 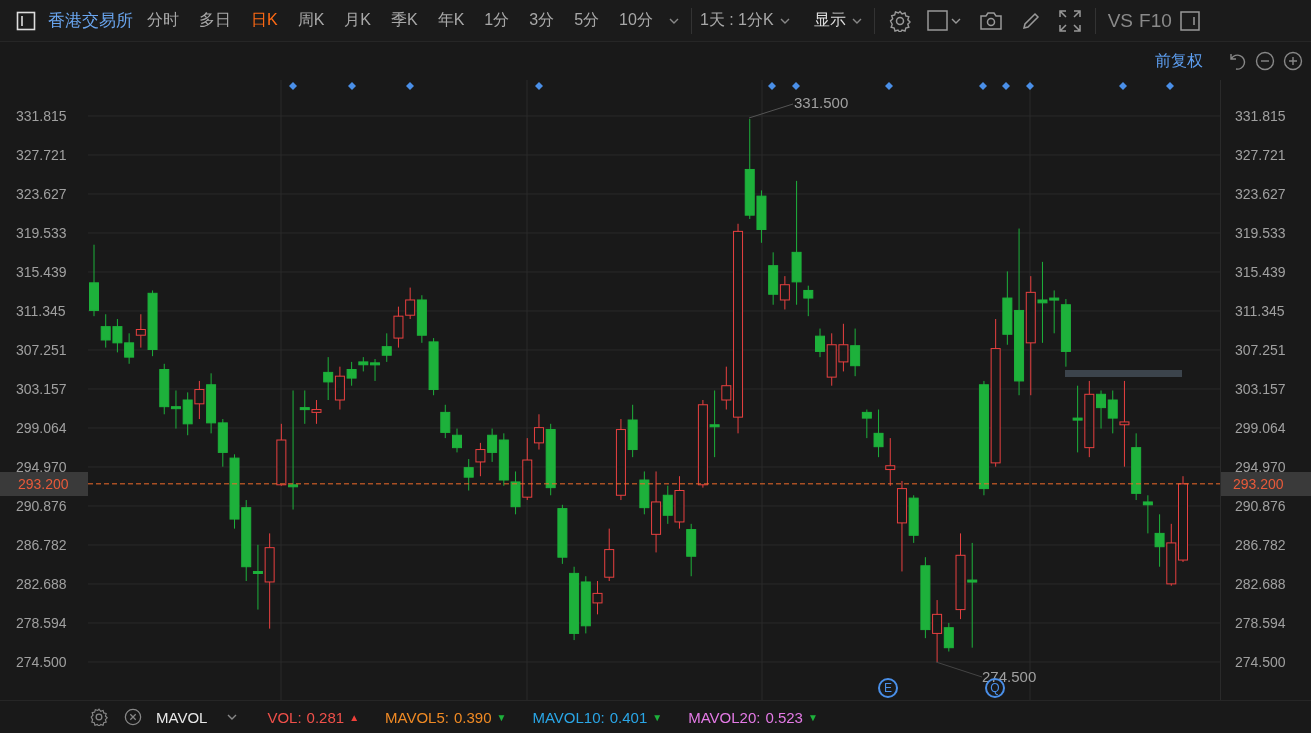 What do you see at coordinates (1030, 20) in the screenshot?
I see `pencil-icon` at bounding box center [1030, 20].